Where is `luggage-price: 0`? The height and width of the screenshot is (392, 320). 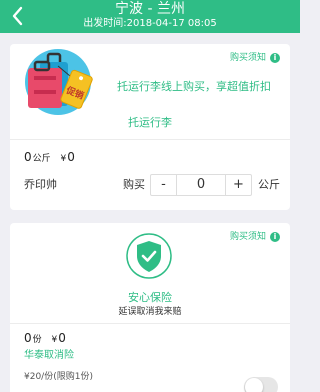 luggage-price: 0 is located at coordinates (71, 157).